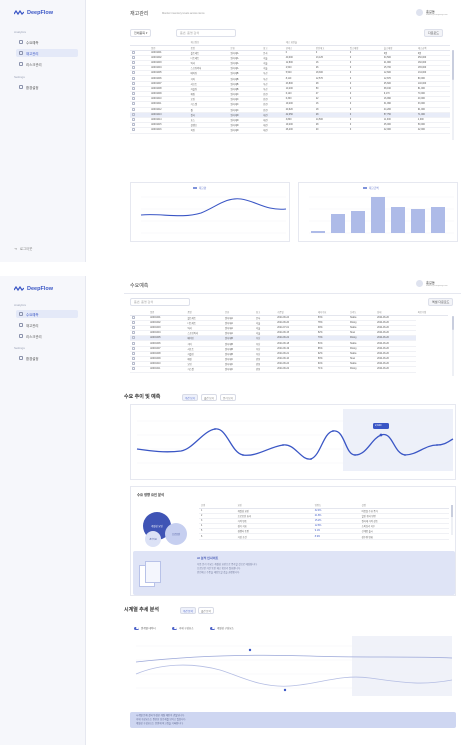 Image resolution: width=465 pixels, height=745 pixels. I want to click on legend-label: 재고량, so click(203, 188).